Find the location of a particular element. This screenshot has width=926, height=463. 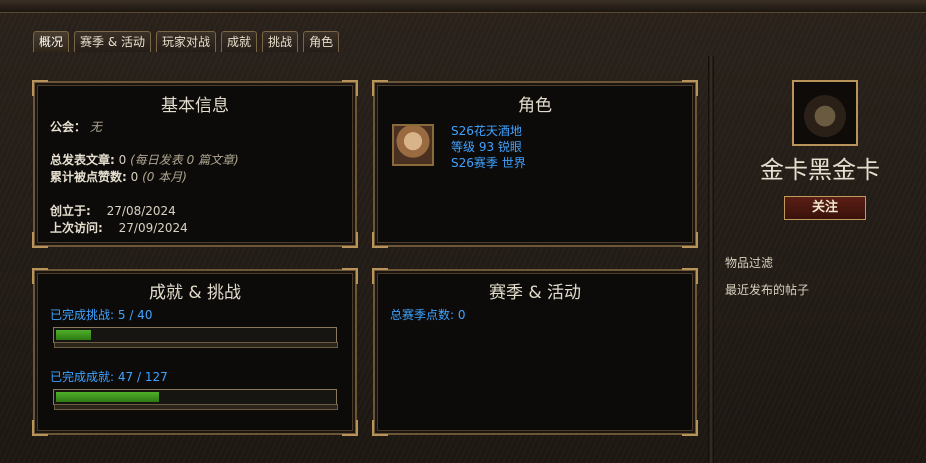

season-points-value: 0 is located at coordinates (461, 315).